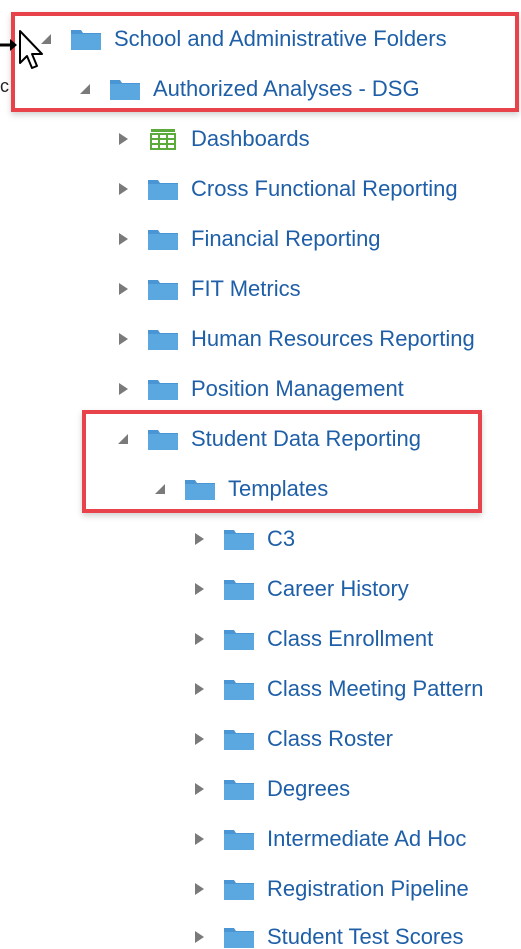 Image resolution: width=521 pixels, height=949 pixels. I want to click on tree-node-student-test-scores: Student Test Scores, so click(232, 930).